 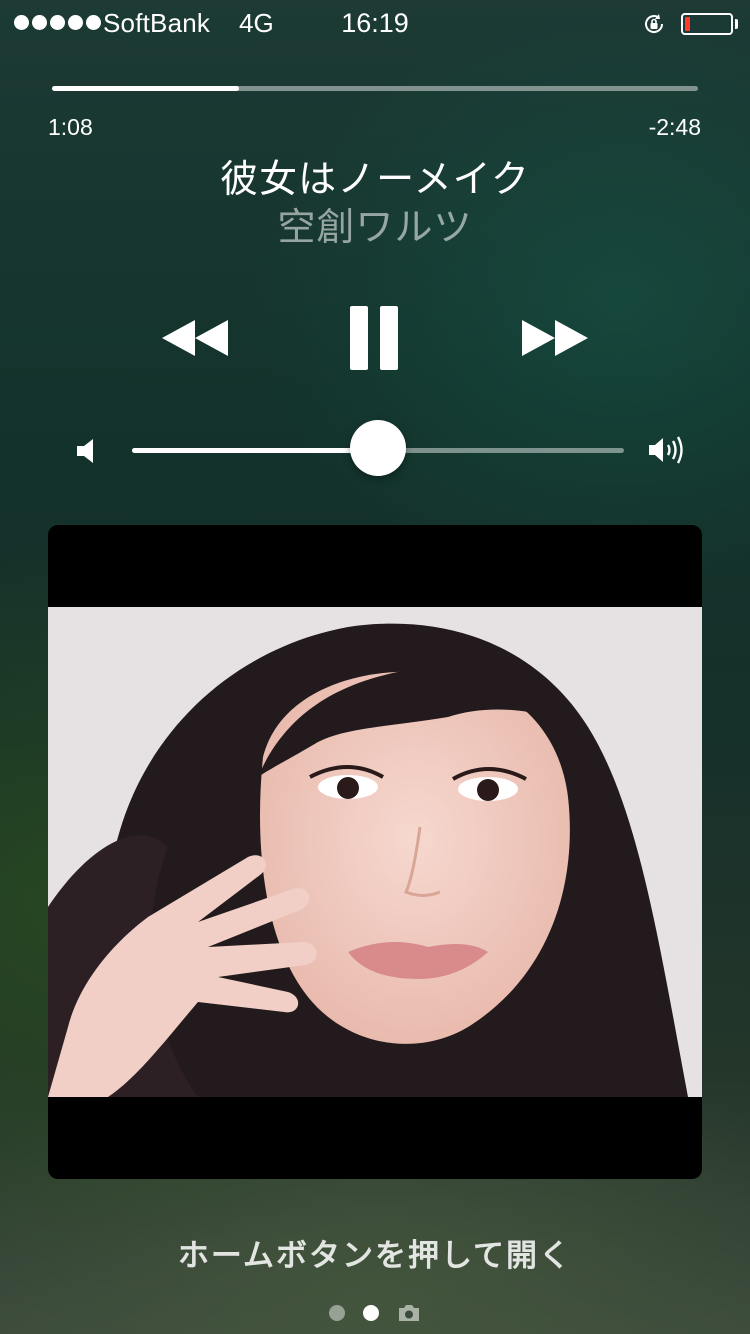 I want to click on volume-thumb, so click(x=378, y=448).